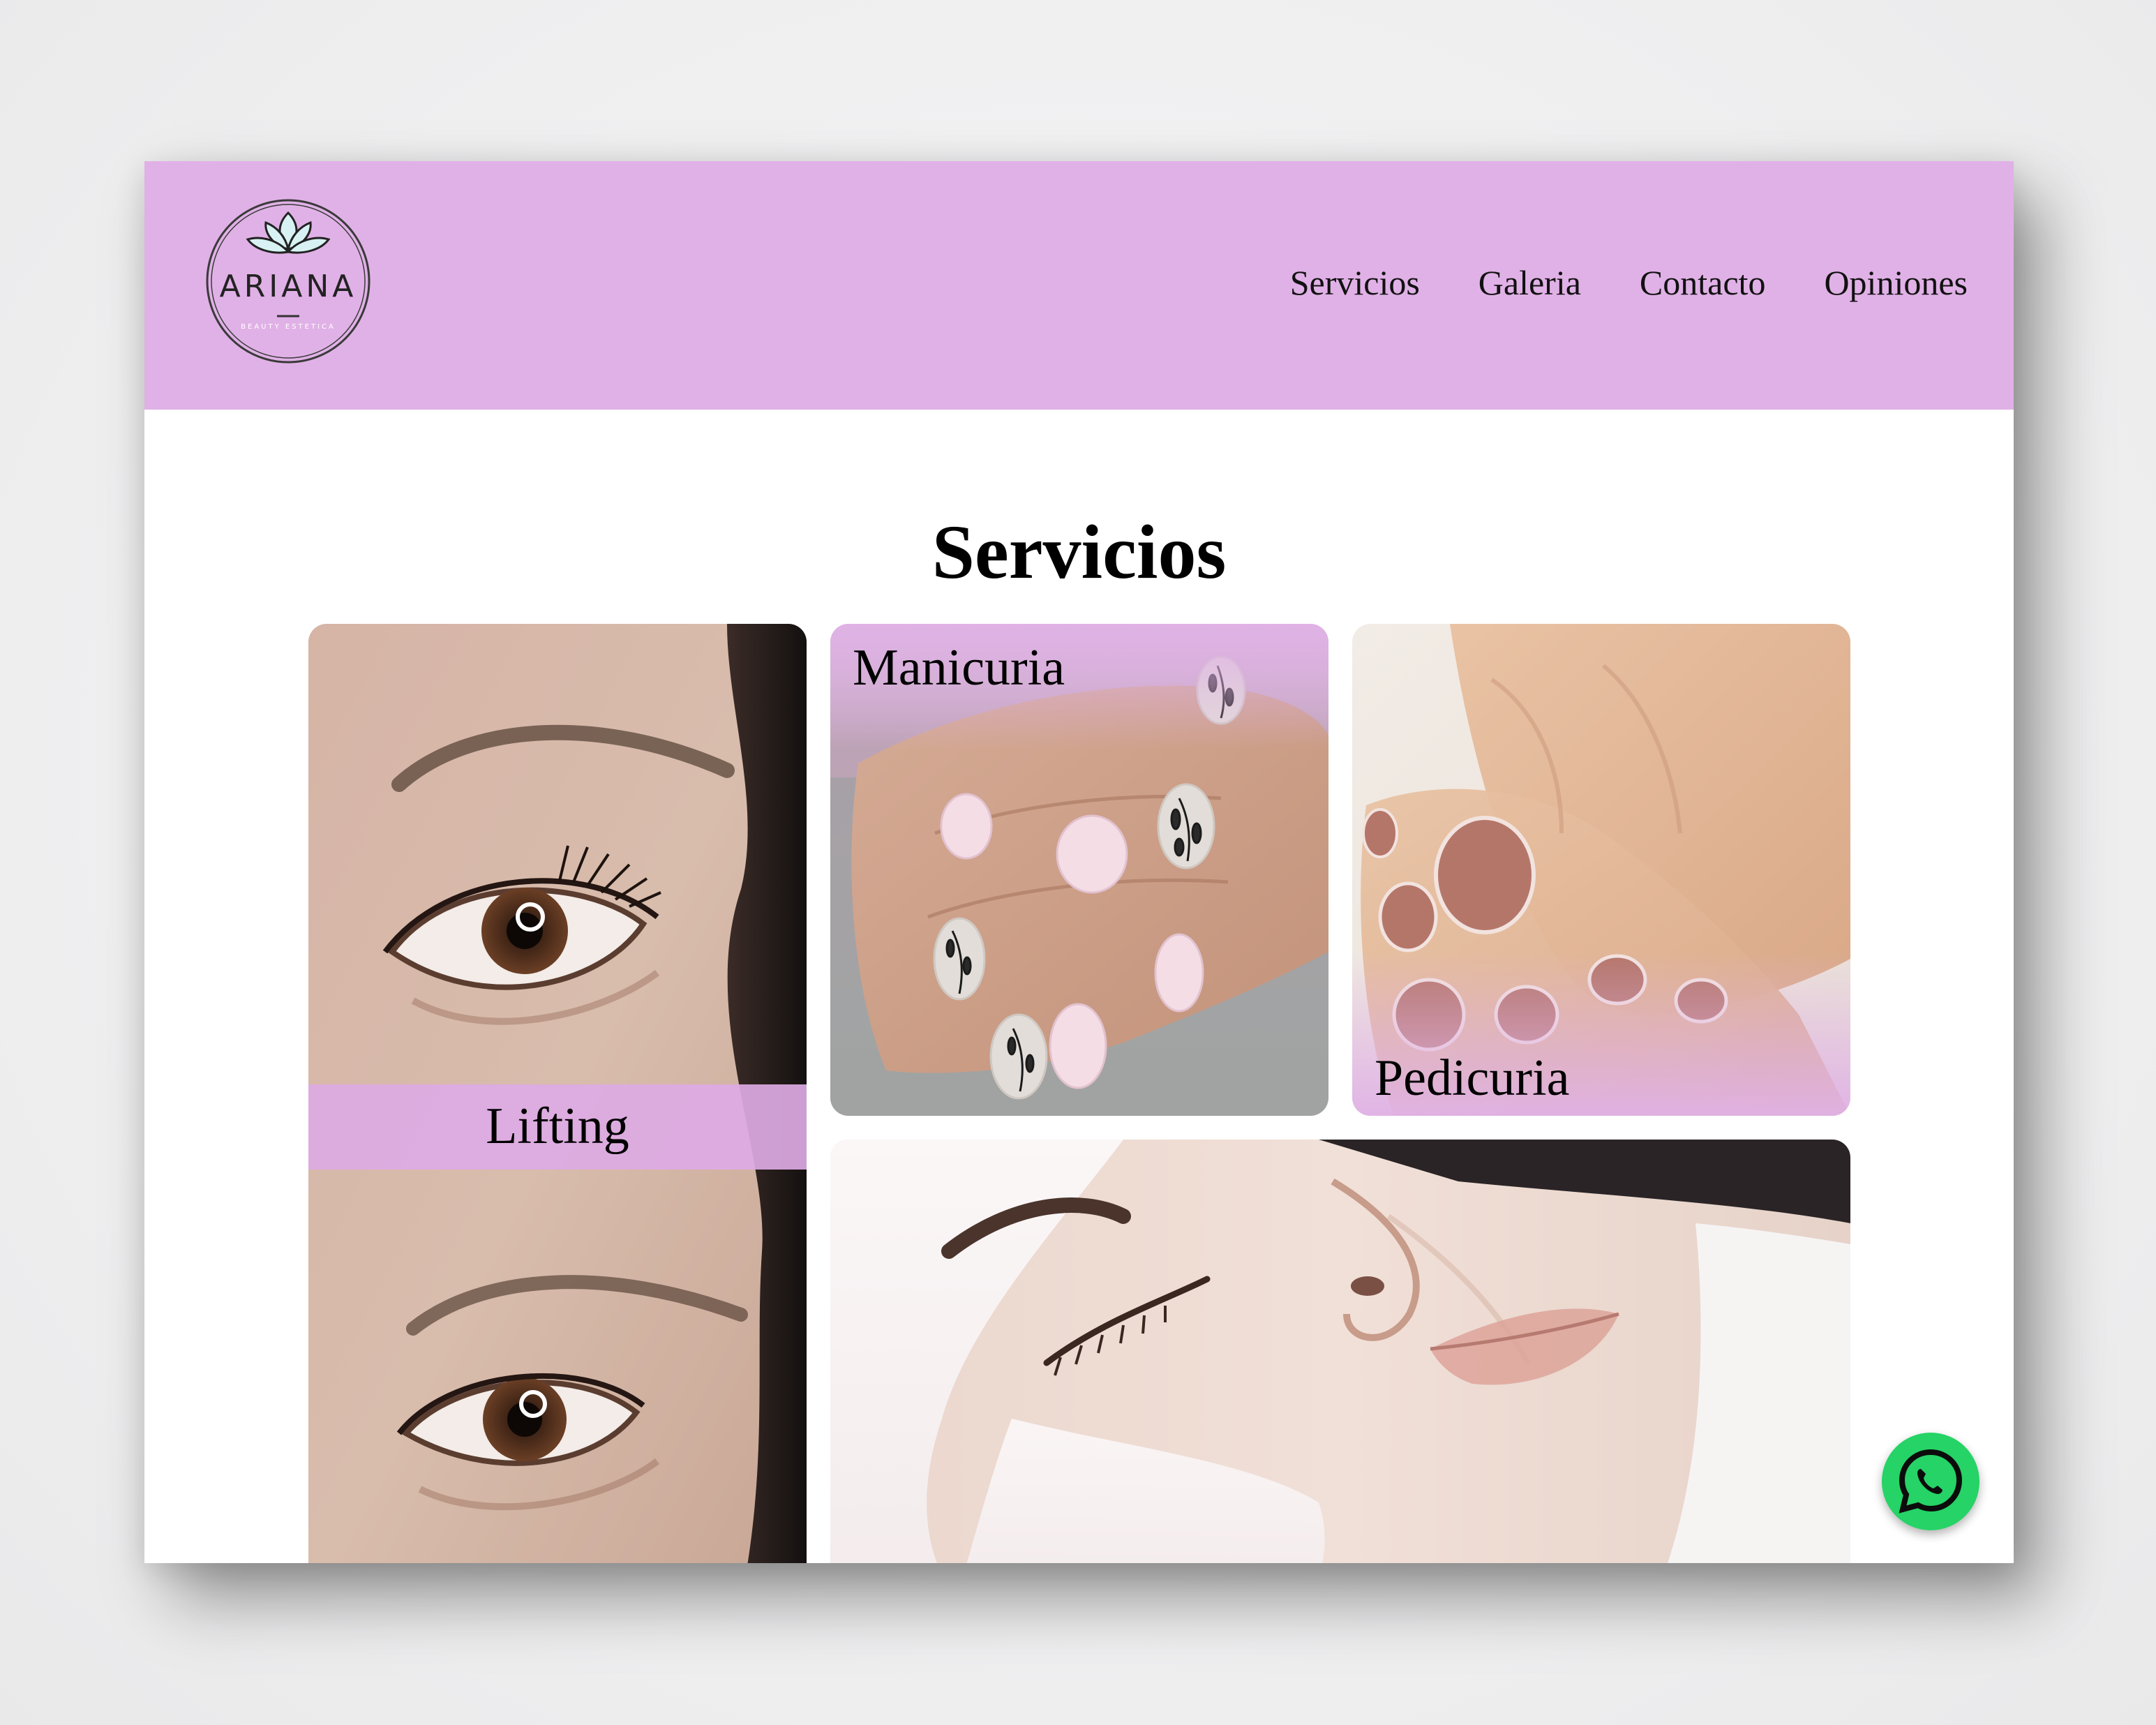  I want to click on service-card-facial, so click(1340, 1351).